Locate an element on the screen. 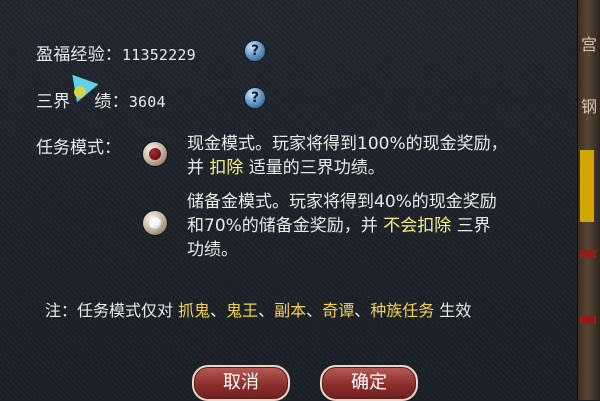 This screenshot has height=401, width=600. experience-value: 11352229 is located at coordinates (159, 55).